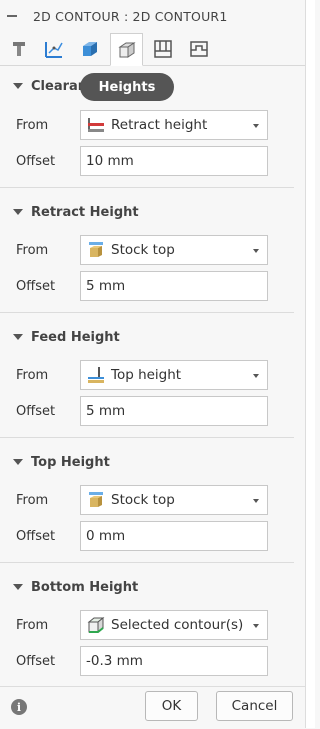 Image resolution: width=320 pixels, height=729 pixels. I want to click on collapse-icon, so click(12, 16).